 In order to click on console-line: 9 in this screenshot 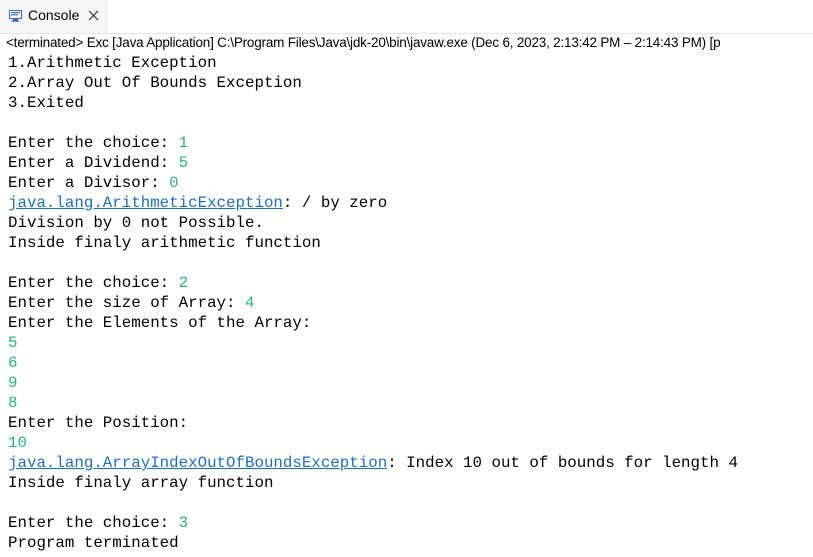, I will do `click(12, 383)`.